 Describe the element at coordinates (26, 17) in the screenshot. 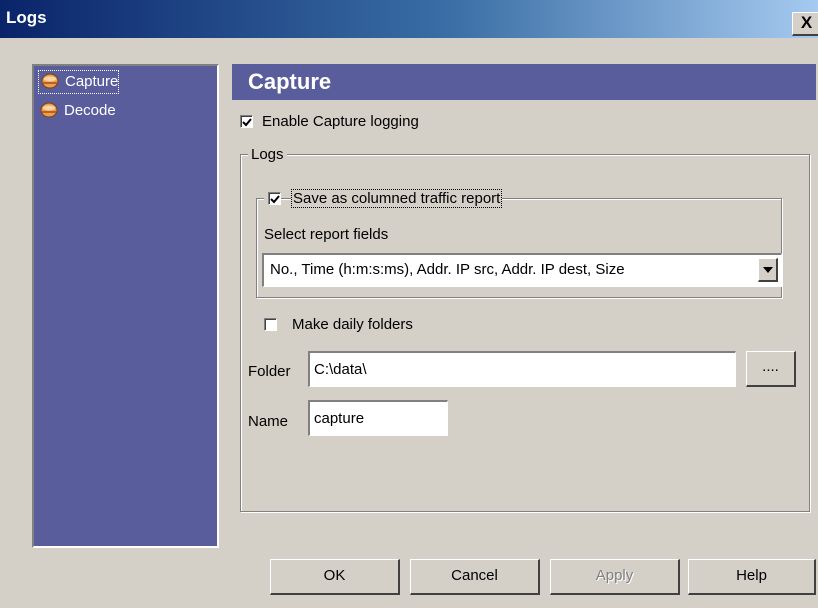

I see `window-title: Logs` at that location.